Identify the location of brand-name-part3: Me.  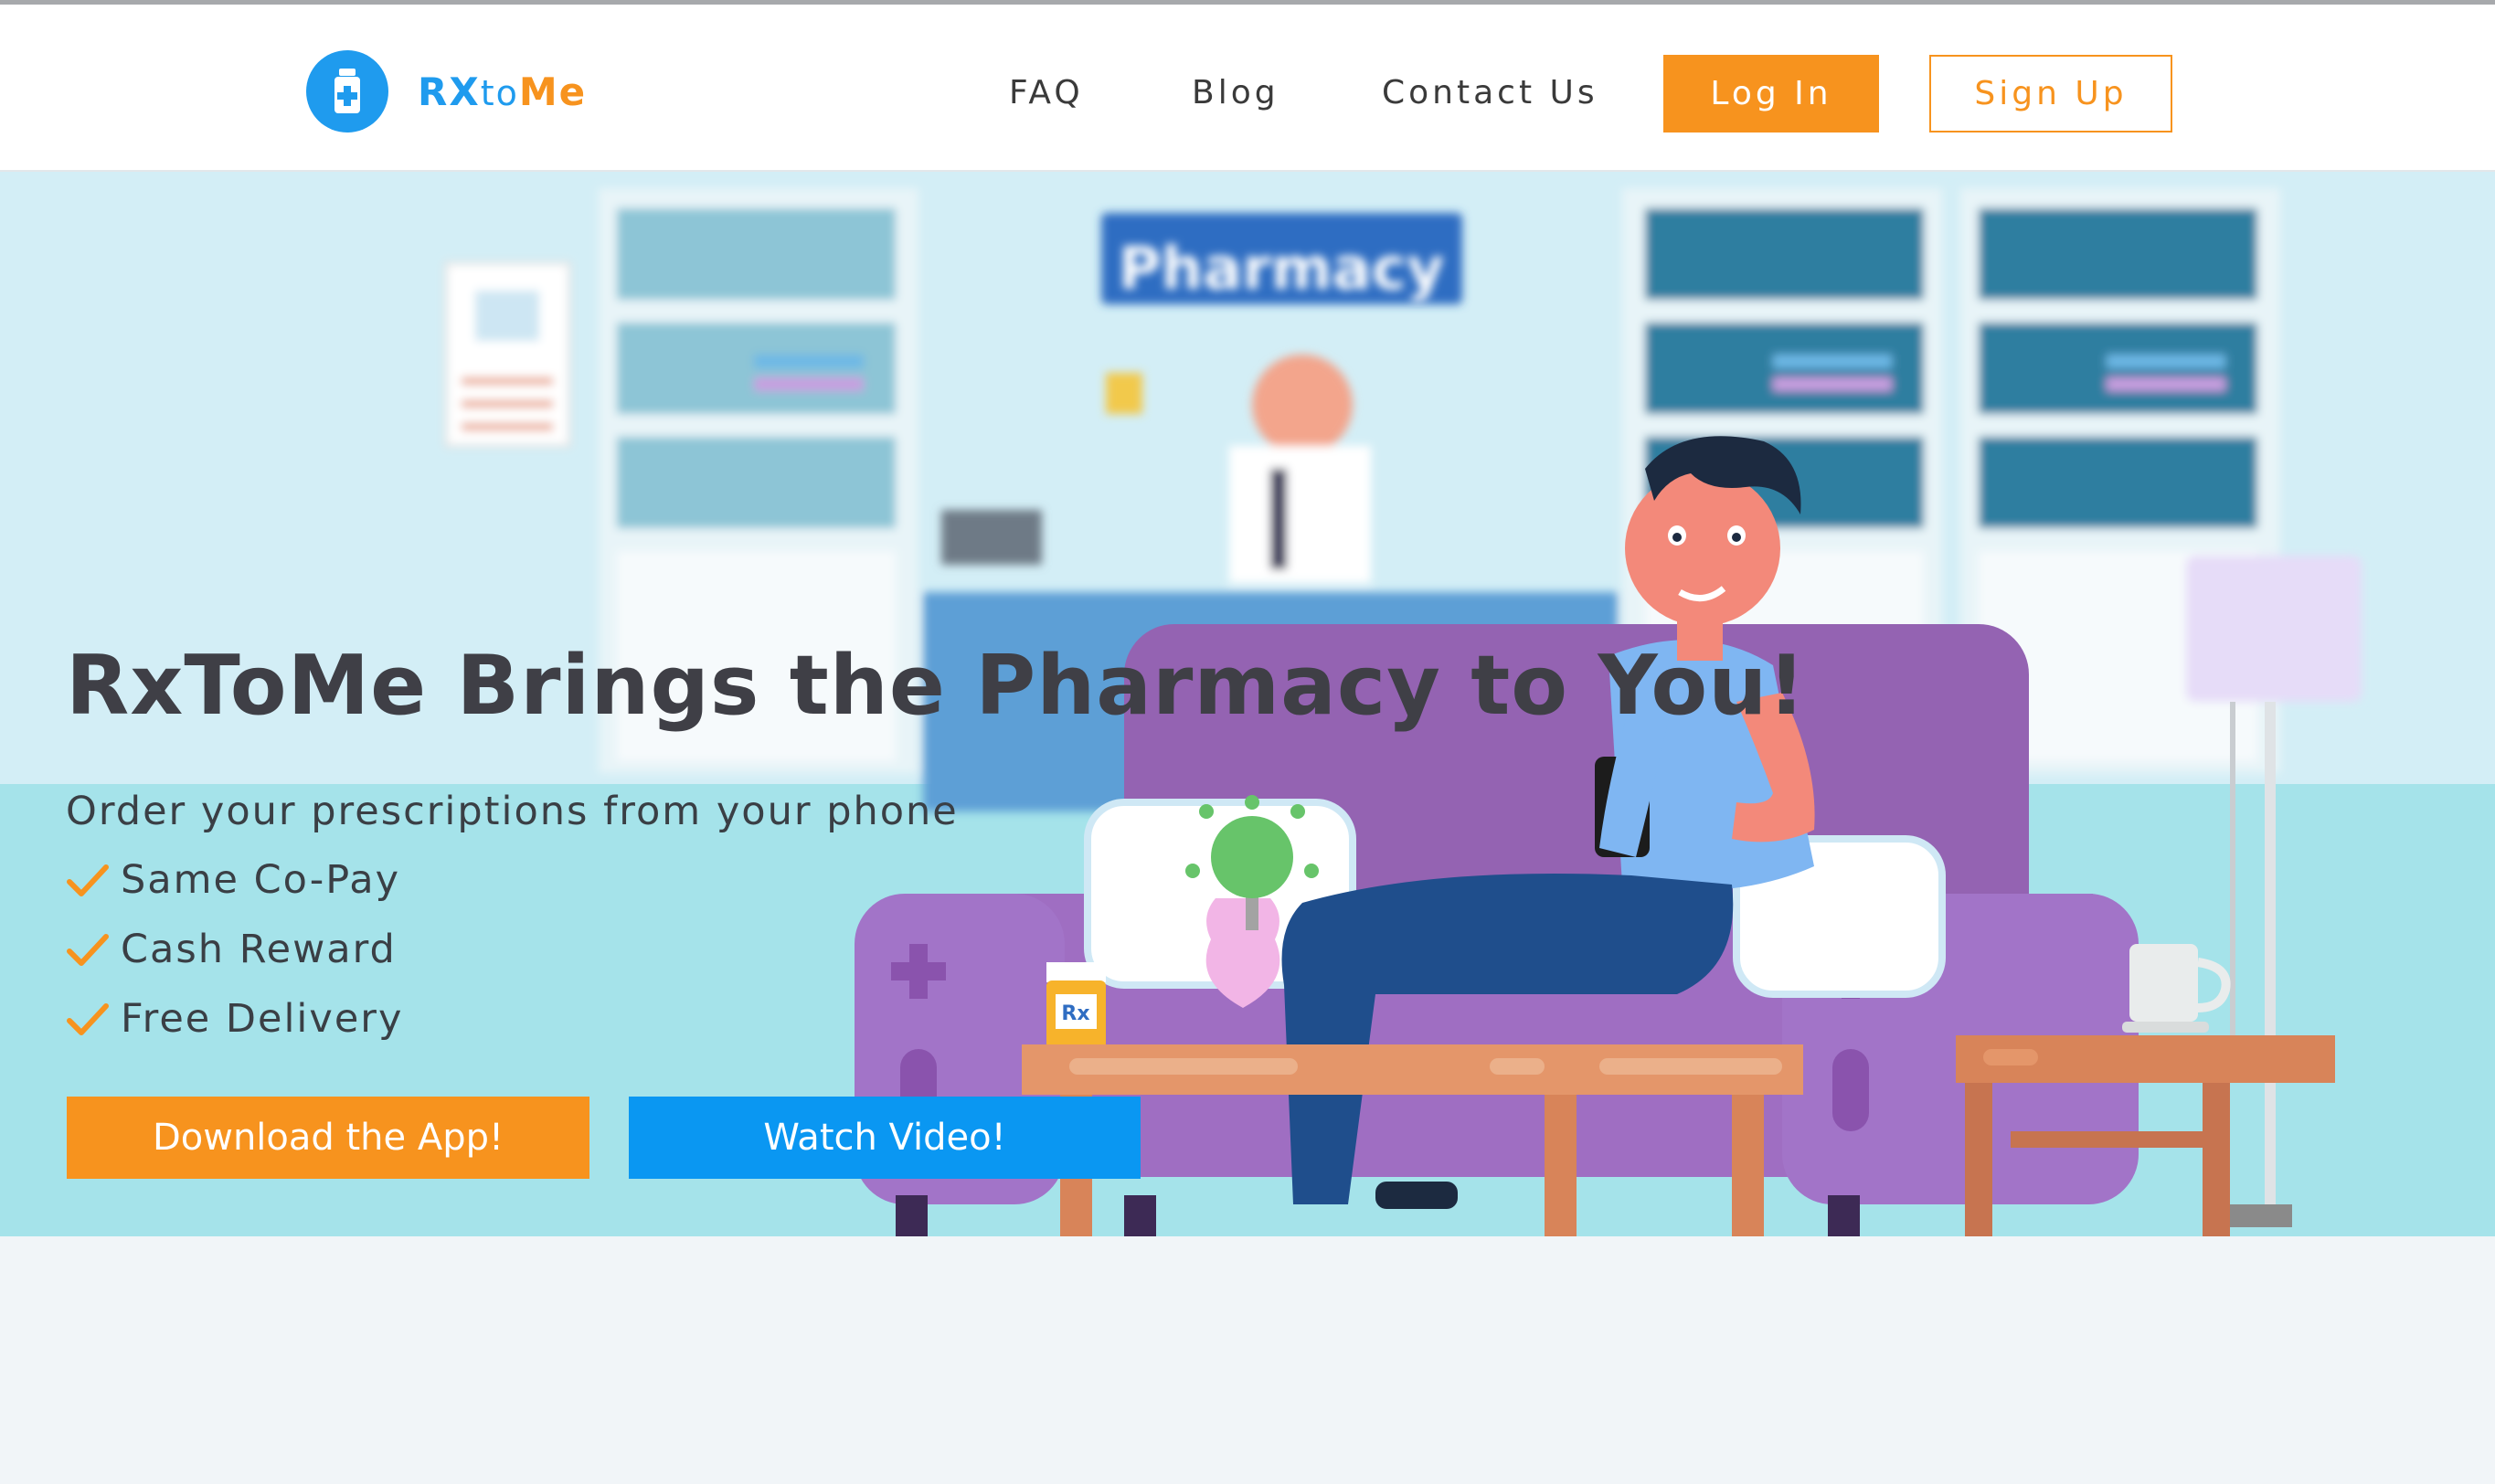
(553, 92).